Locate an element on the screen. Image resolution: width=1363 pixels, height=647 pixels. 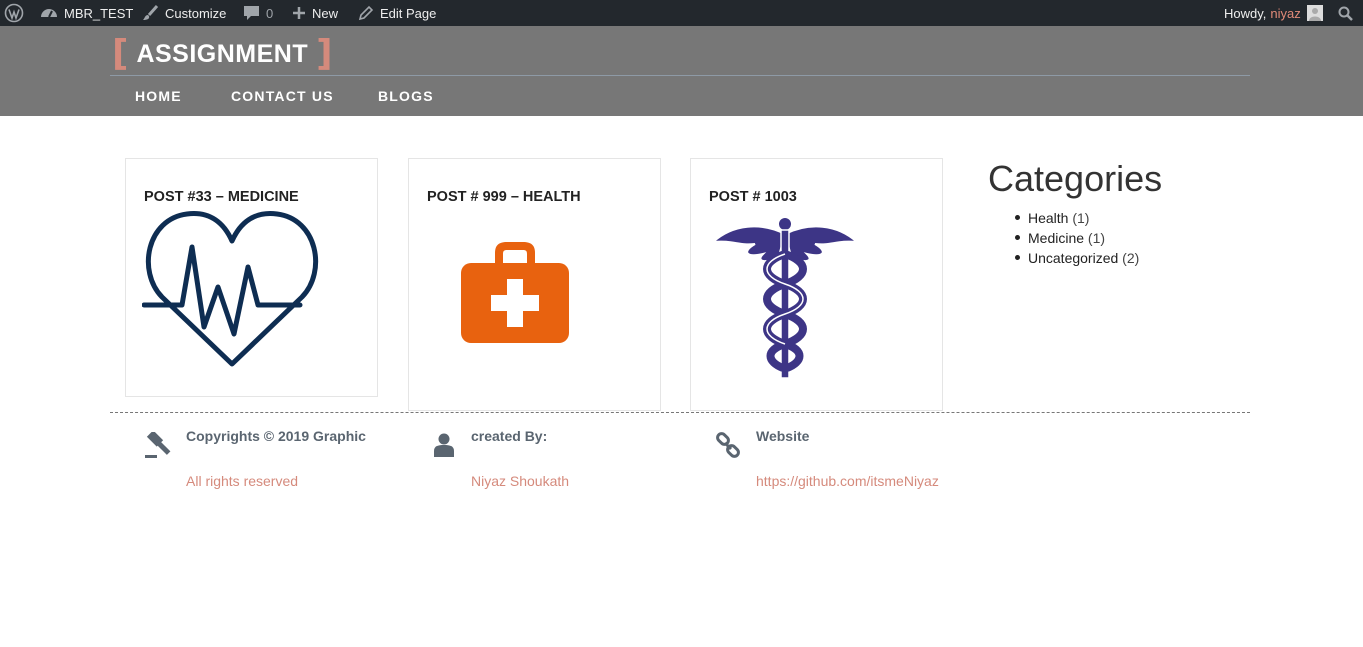
site-name: MBR_TEST is located at coordinates (99, 13).